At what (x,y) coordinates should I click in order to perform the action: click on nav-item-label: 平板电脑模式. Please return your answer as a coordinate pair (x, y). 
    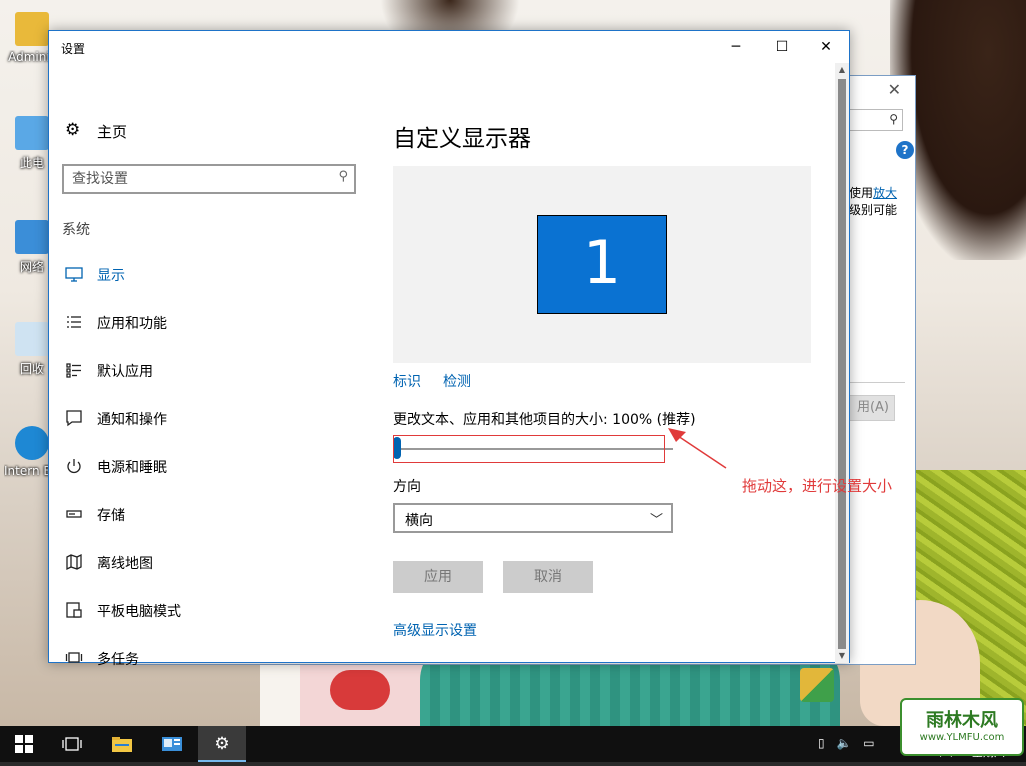
    Looking at the image, I should click on (139, 612).